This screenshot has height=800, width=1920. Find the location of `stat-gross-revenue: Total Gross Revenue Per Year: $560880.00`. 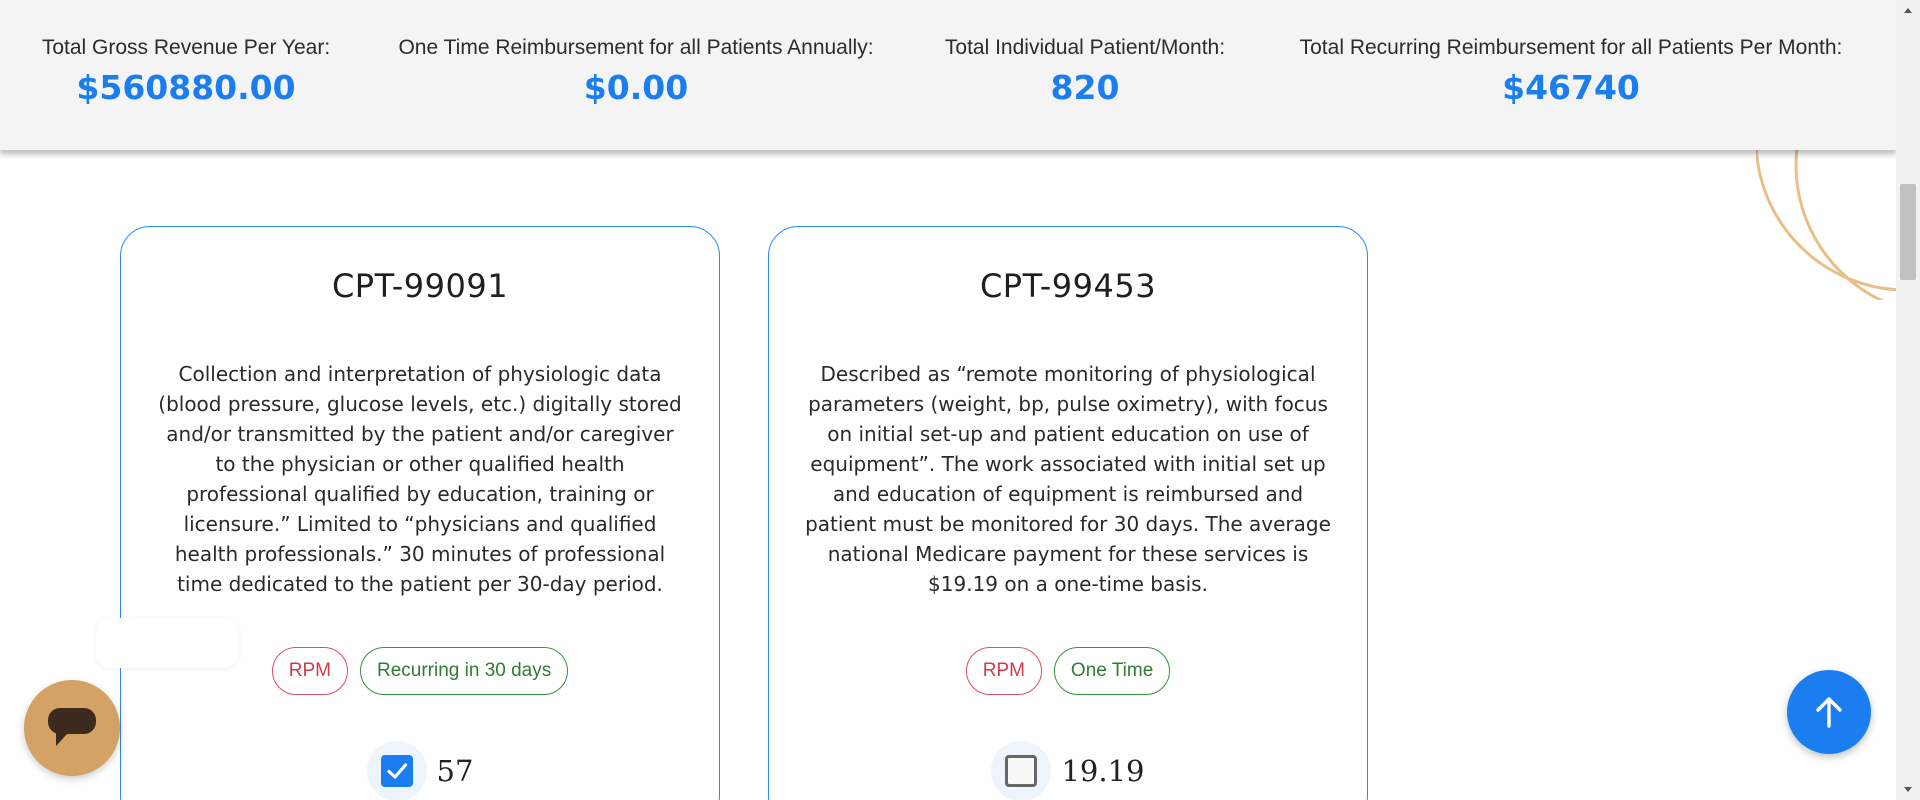

stat-gross-revenue: Total Gross Revenue Per Year: $560880.00 is located at coordinates (186, 71).